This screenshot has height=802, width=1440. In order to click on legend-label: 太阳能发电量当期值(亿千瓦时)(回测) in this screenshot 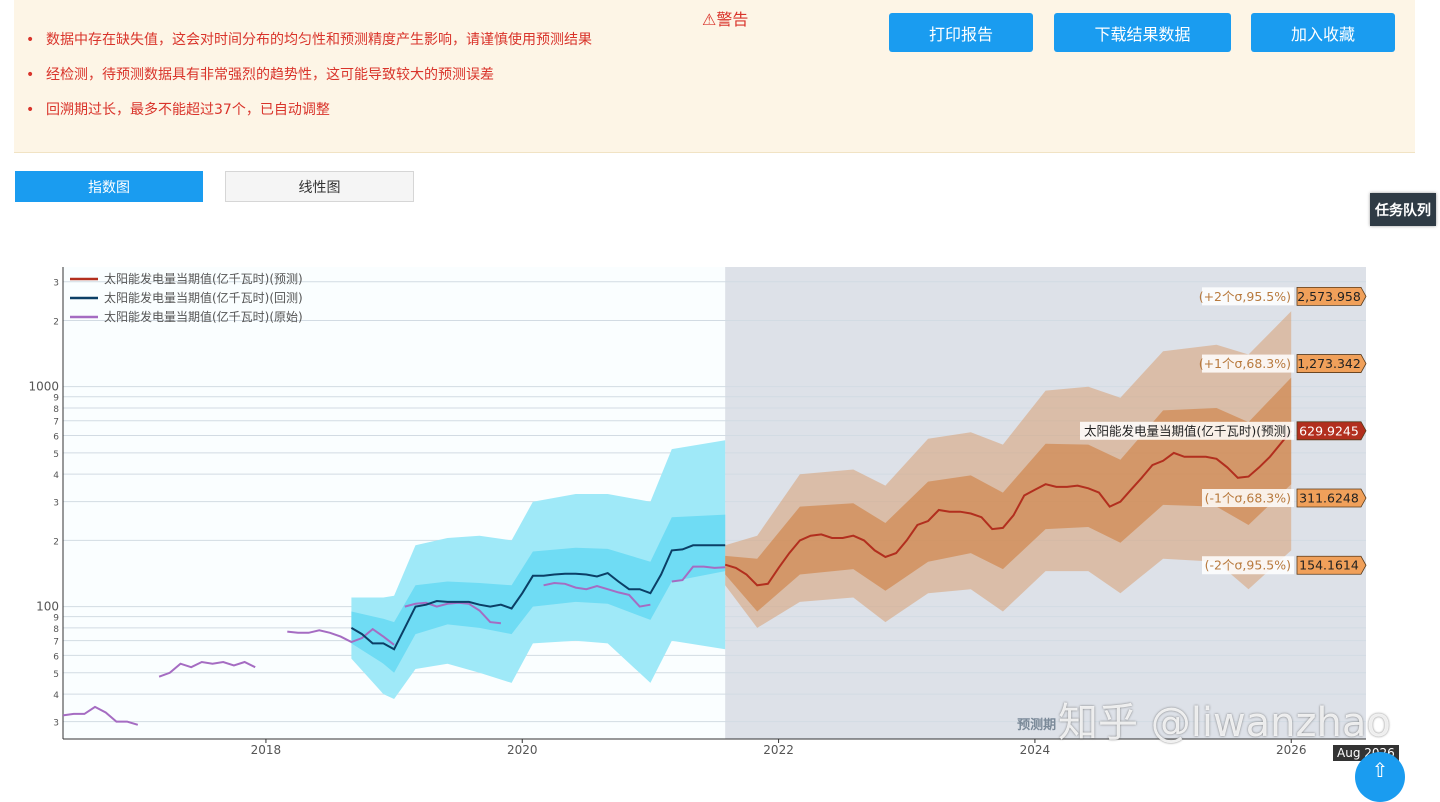, I will do `click(203, 297)`.